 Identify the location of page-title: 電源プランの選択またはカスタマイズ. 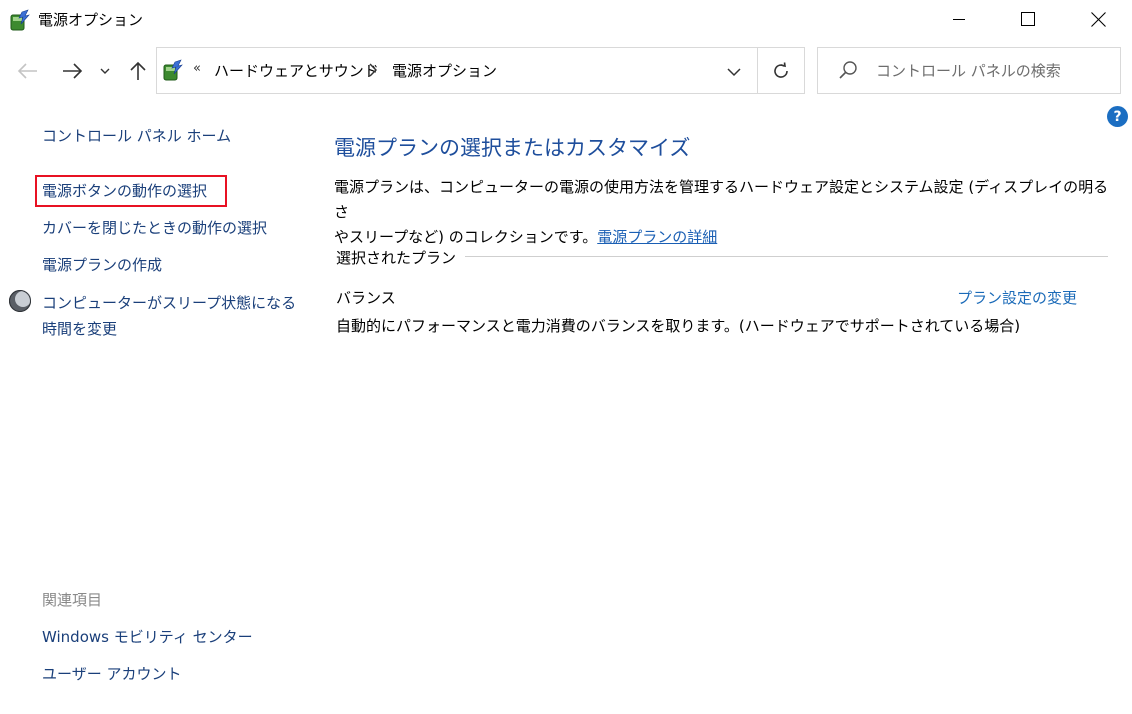
(512, 148).